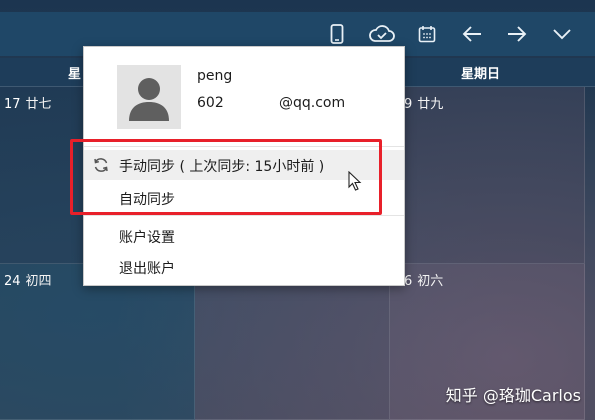 This screenshot has height=420, width=595. What do you see at coordinates (513, 395) in the screenshot?
I see `watermark: 知乎 @珞珈Carlos` at bounding box center [513, 395].